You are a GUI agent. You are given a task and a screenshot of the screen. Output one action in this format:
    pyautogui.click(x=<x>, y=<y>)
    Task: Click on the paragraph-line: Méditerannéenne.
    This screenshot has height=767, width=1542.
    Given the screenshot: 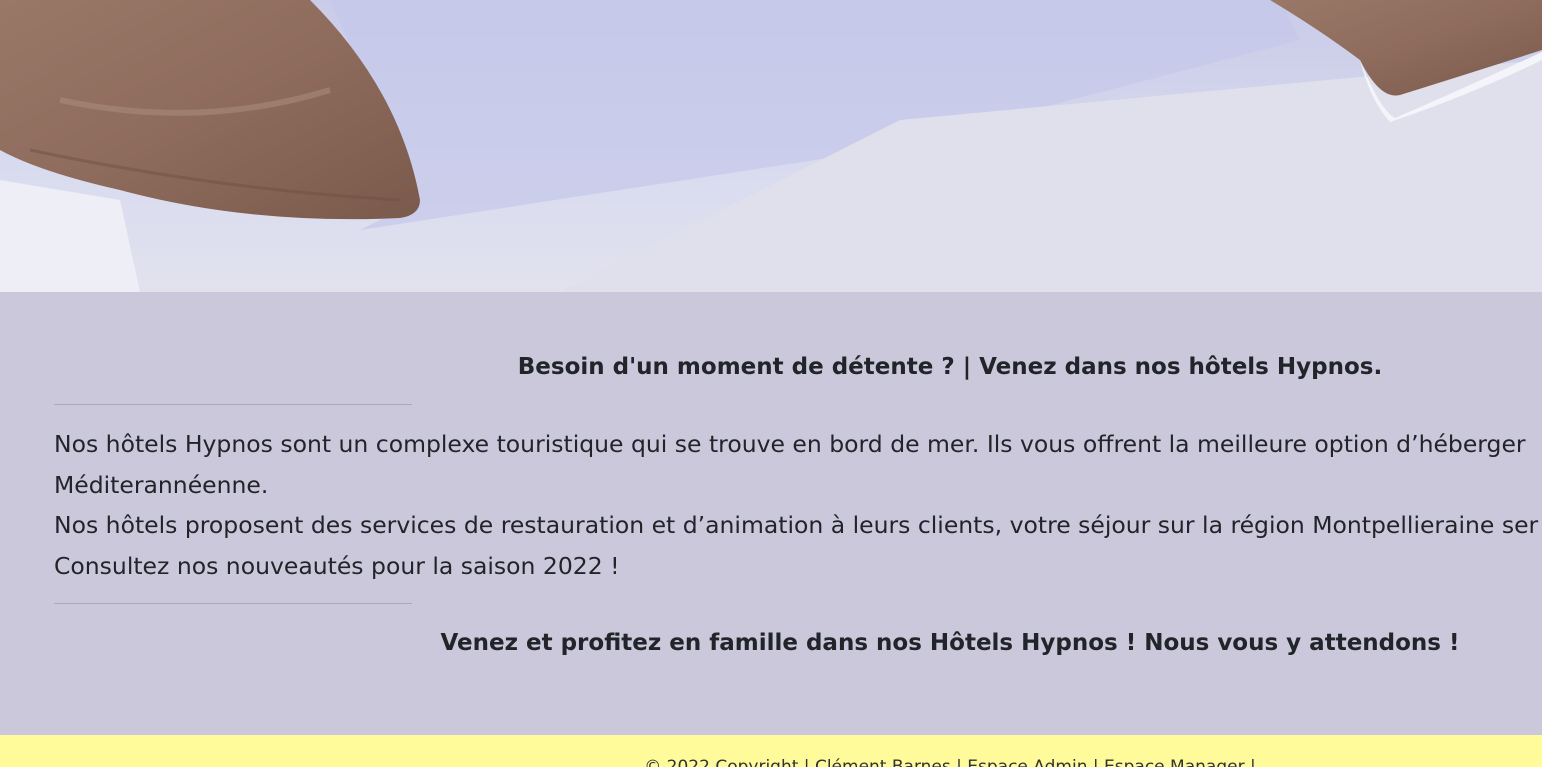 What is the action you would take?
    pyautogui.click(x=161, y=484)
    